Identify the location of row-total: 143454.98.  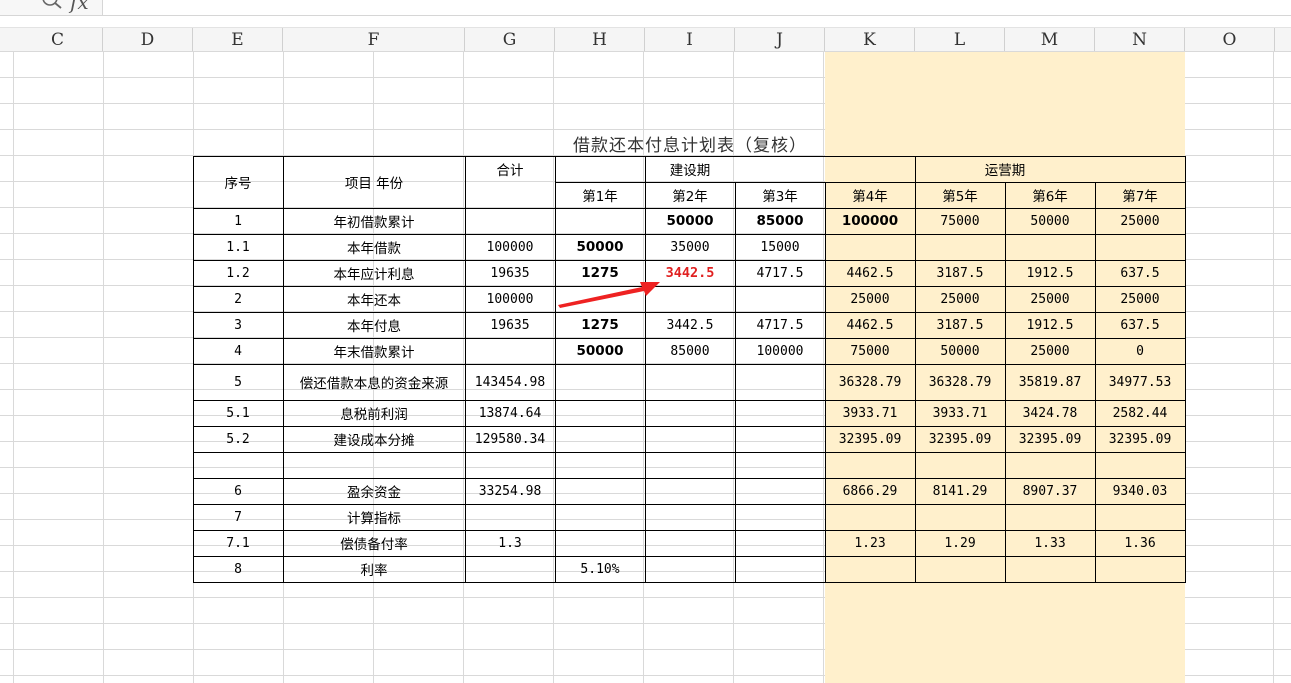
(510, 382).